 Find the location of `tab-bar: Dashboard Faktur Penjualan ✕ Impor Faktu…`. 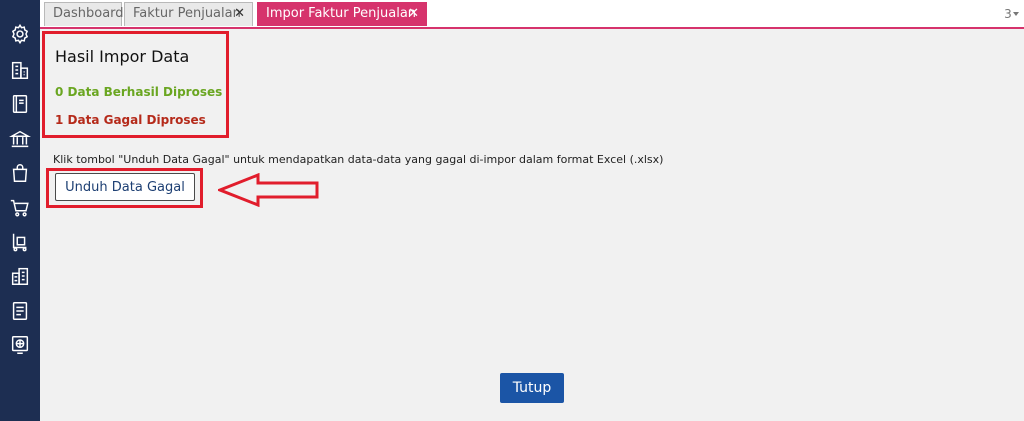

tab-bar: Dashboard Faktur Penjualan ✕ Impor Faktu… is located at coordinates (532, 14).